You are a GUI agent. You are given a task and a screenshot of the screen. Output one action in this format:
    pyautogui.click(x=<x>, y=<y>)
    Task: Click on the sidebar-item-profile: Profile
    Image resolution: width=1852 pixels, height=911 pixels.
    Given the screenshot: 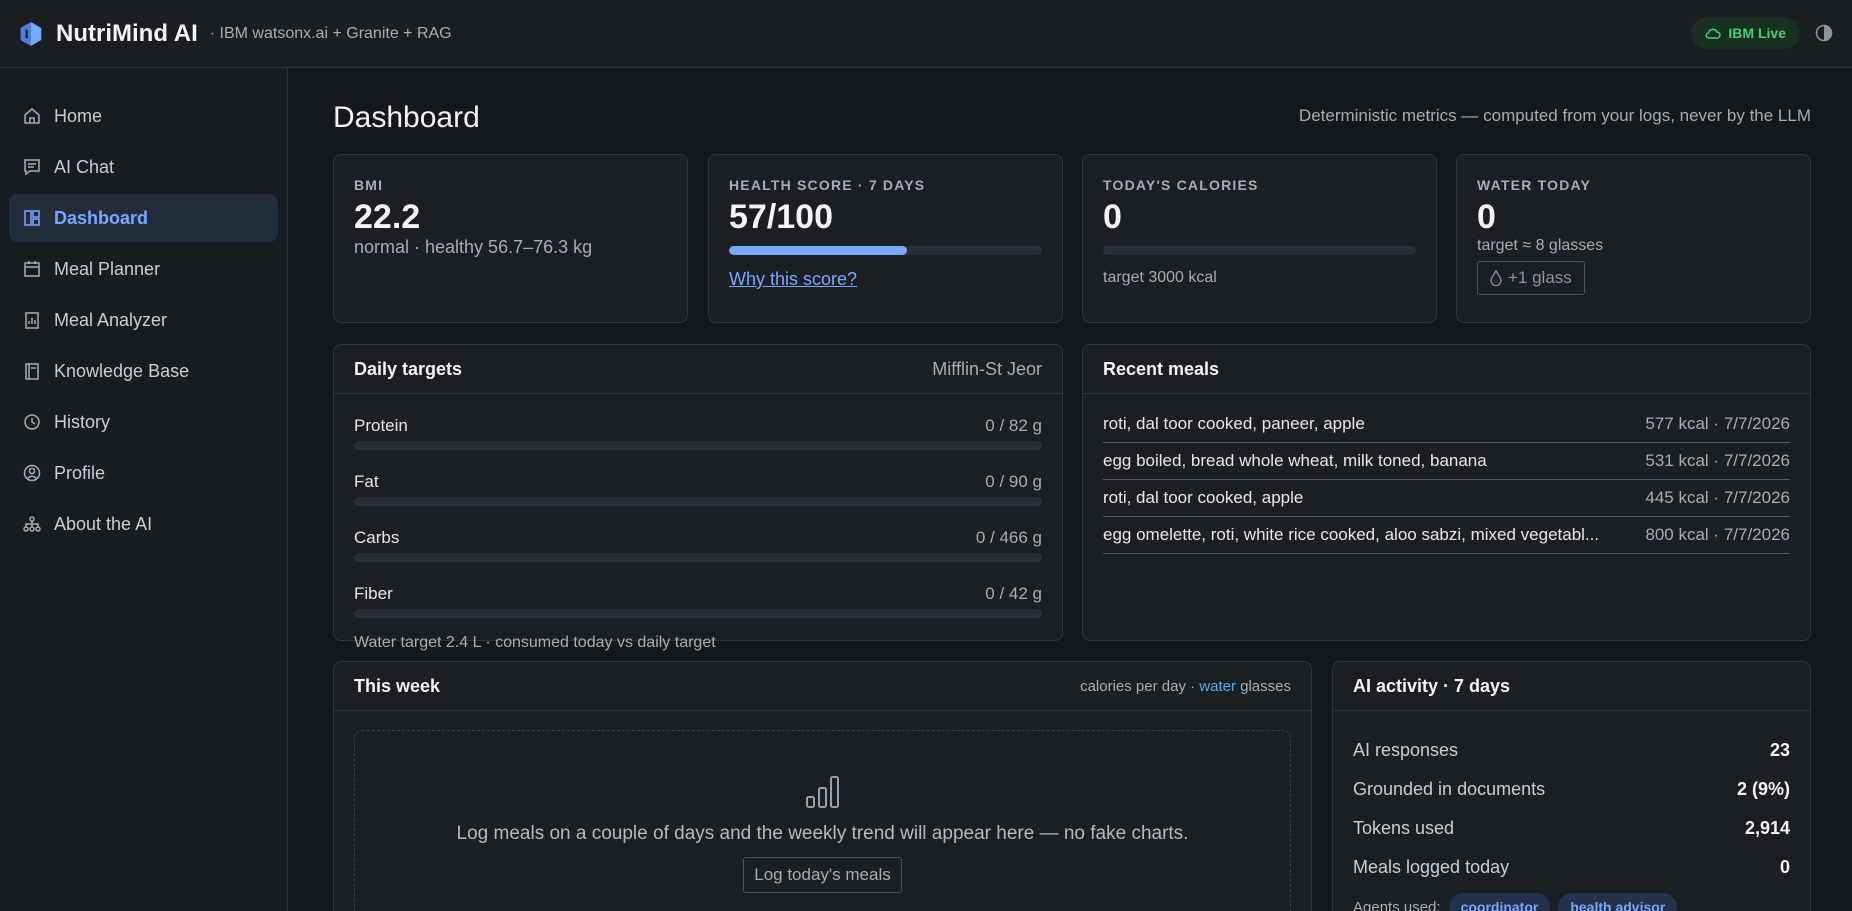 What is the action you would take?
    pyautogui.click(x=143, y=473)
    